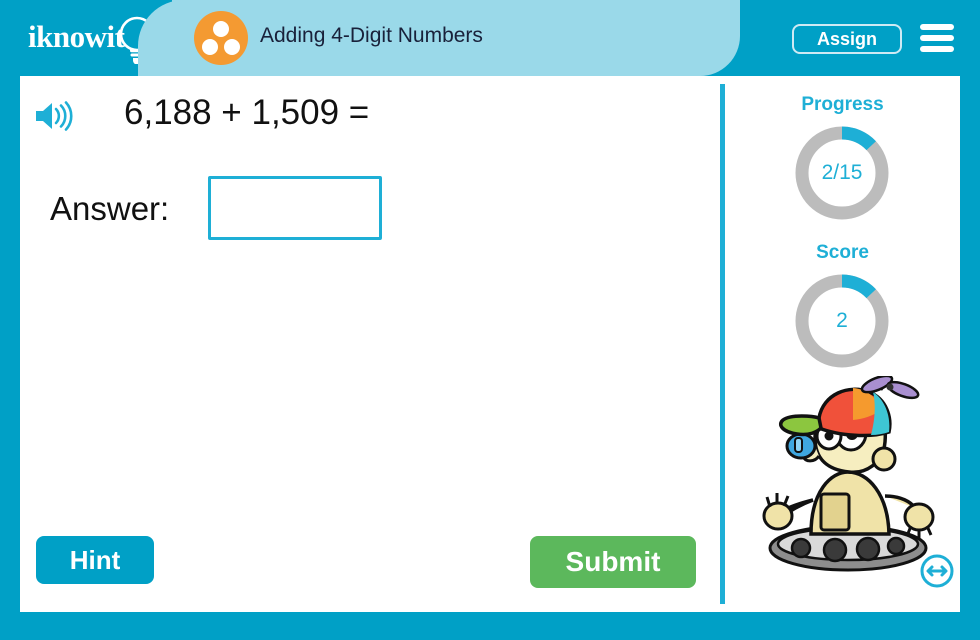 This screenshot has width=980, height=640. What do you see at coordinates (95, 560) in the screenshot?
I see `hint-button: Hint` at bounding box center [95, 560].